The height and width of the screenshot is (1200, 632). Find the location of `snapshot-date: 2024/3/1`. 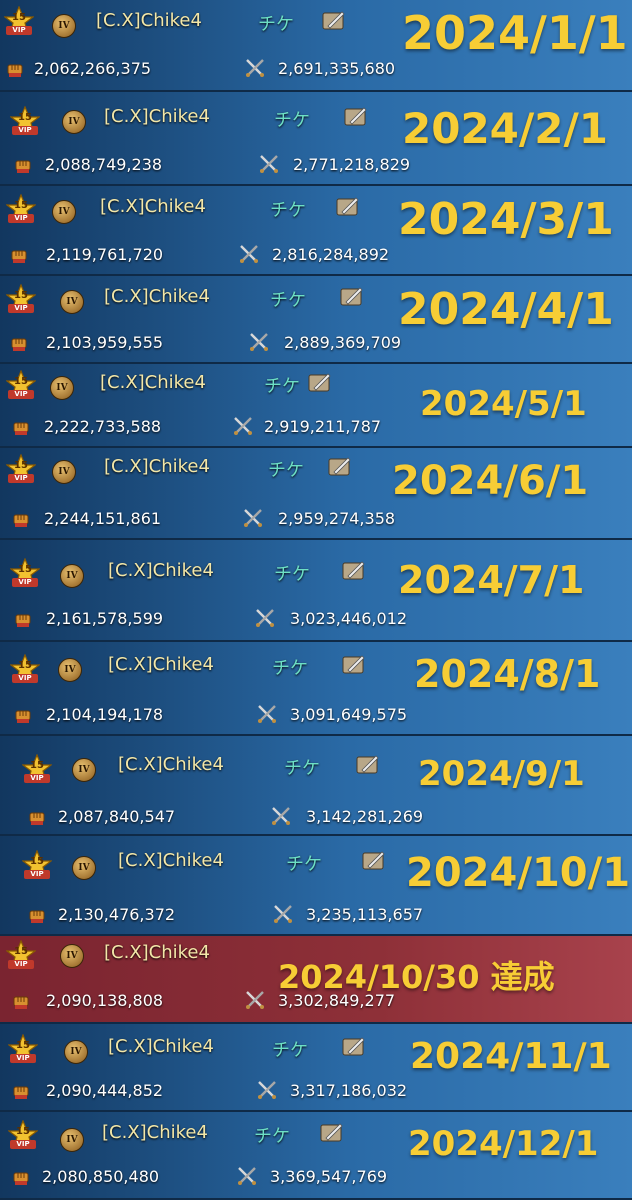

snapshot-date: 2024/3/1 is located at coordinates (506, 219).